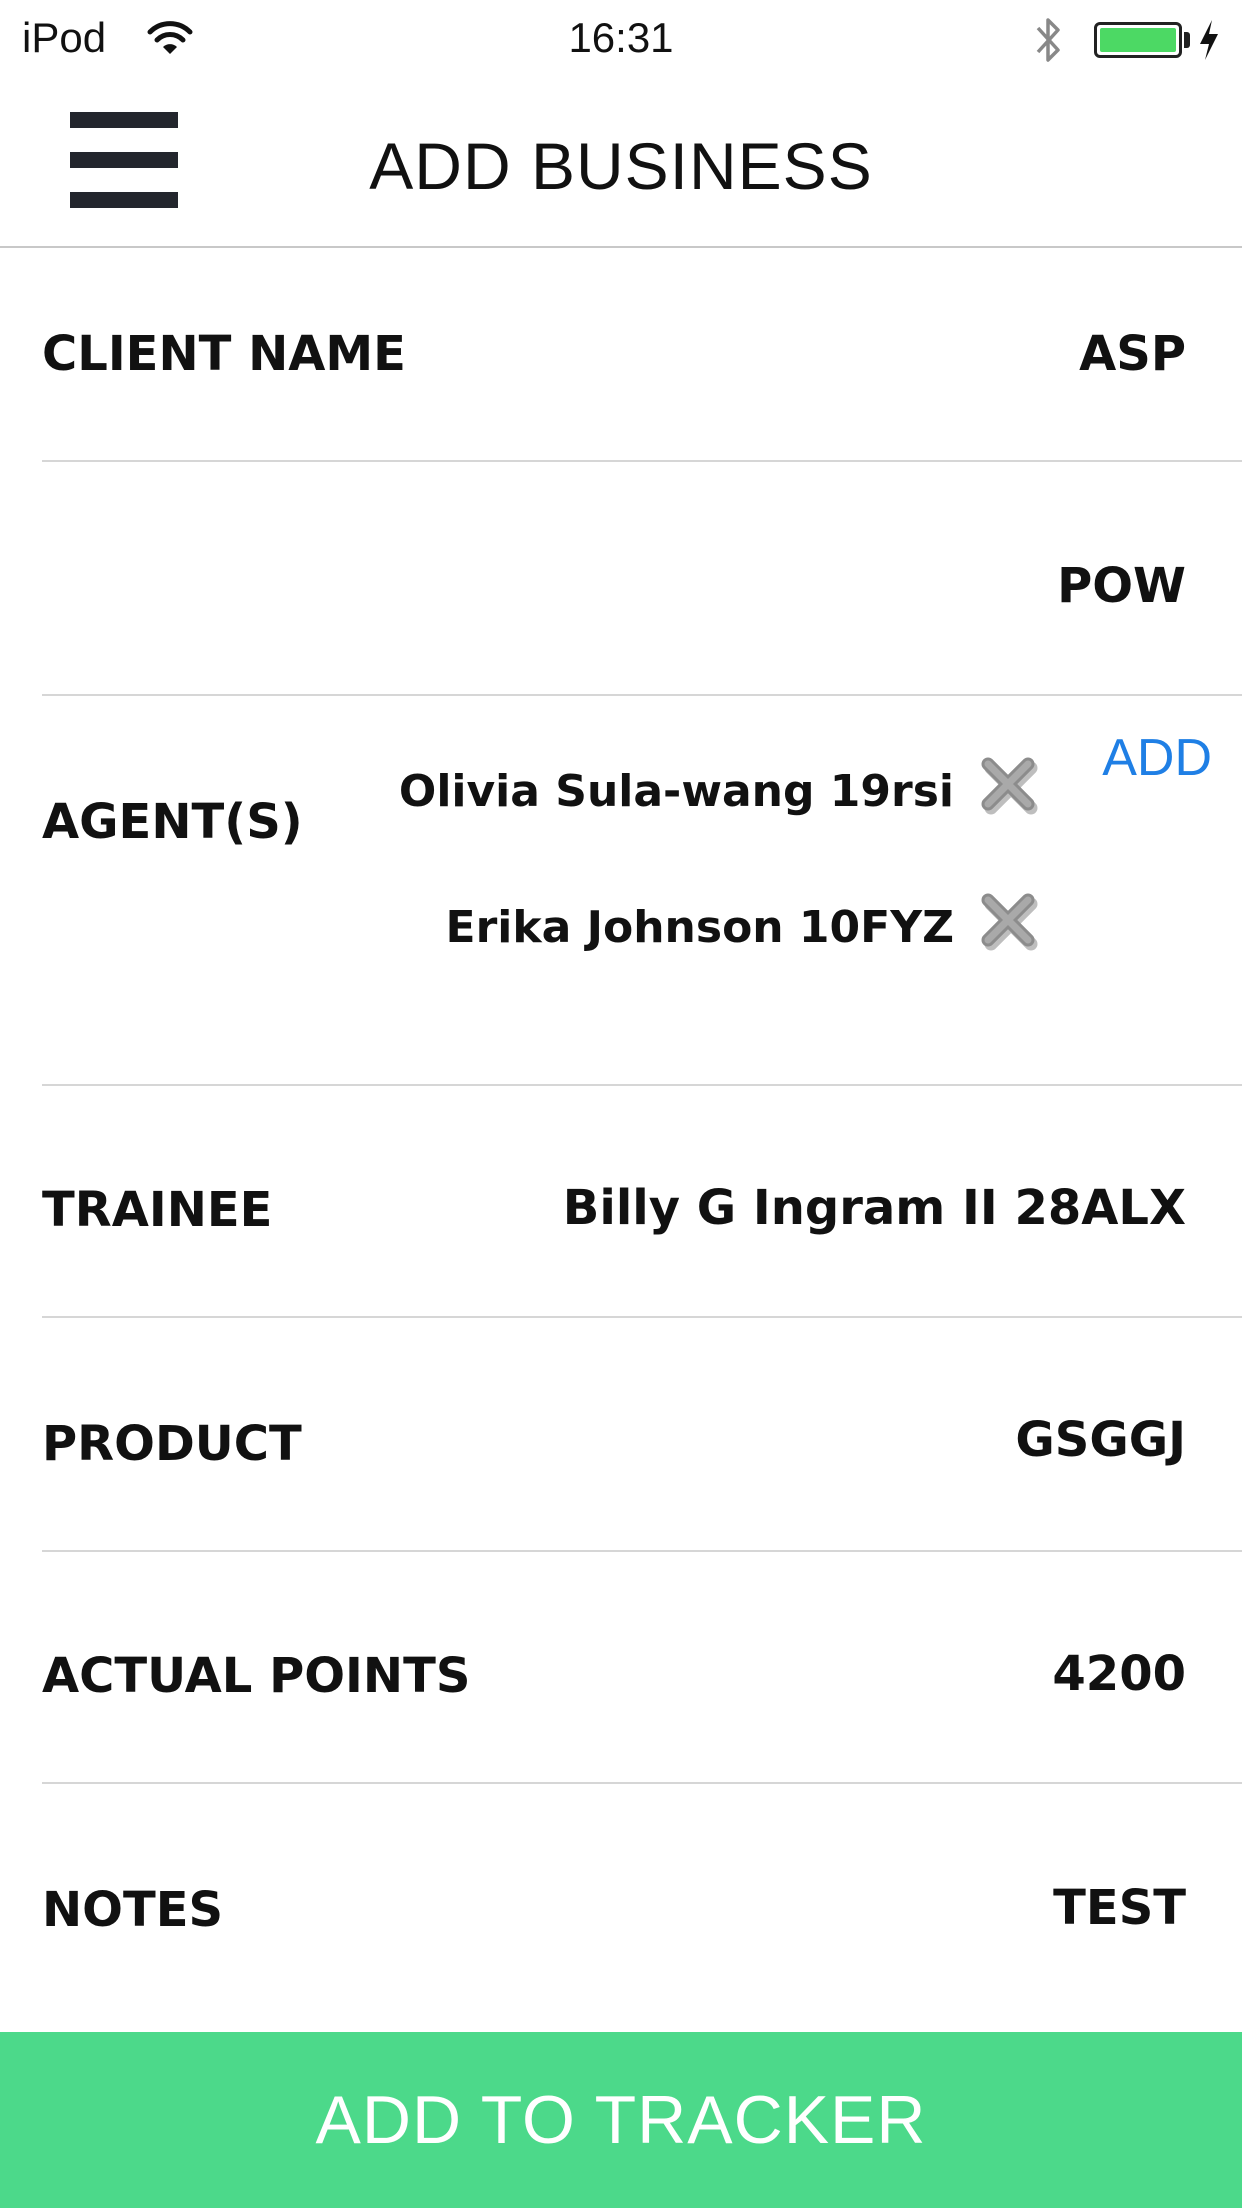  What do you see at coordinates (1121, 586) in the screenshot?
I see `client-name-secondary-field: POW` at bounding box center [1121, 586].